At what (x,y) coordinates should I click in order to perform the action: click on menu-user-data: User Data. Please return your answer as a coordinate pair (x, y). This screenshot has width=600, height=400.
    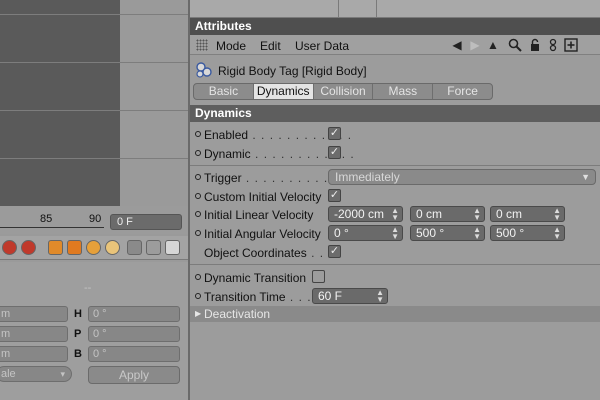
    Looking at the image, I should click on (322, 46).